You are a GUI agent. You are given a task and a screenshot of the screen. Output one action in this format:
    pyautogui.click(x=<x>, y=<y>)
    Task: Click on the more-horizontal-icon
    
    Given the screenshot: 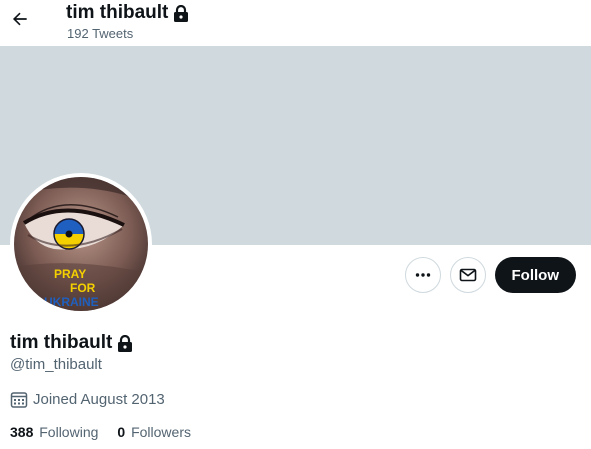 What is the action you would take?
    pyautogui.click(x=422, y=275)
    